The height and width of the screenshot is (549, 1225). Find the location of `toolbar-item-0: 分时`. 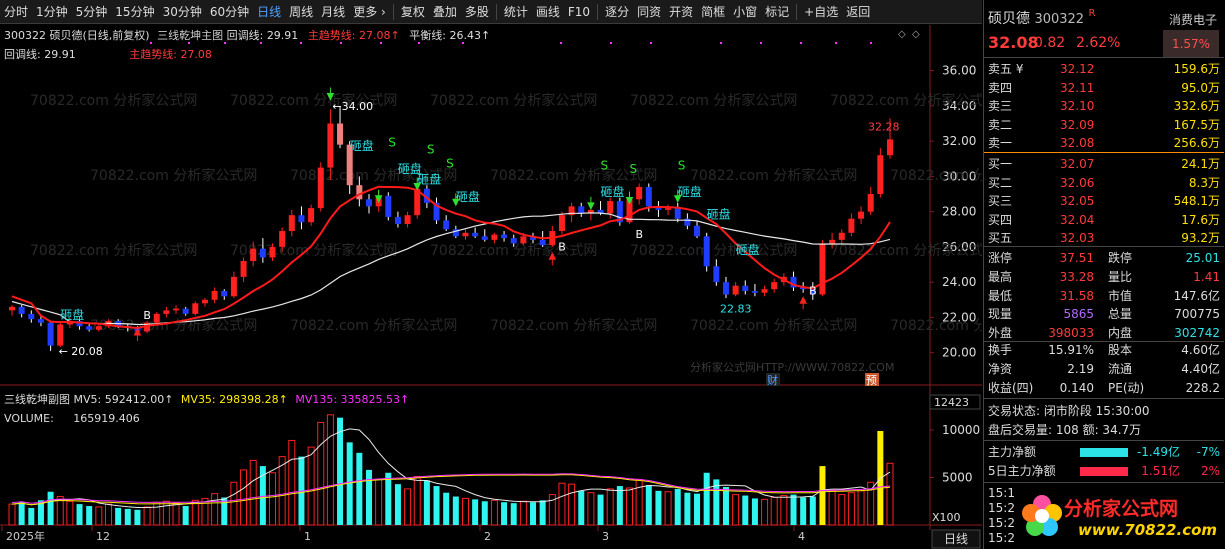

toolbar-item-0: 分时 is located at coordinates (16, 11).